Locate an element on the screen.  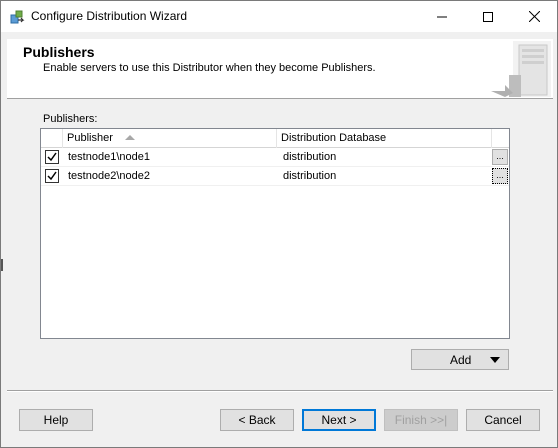
grid-header: Publisher Distribution Database is located at coordinates (275, 138).